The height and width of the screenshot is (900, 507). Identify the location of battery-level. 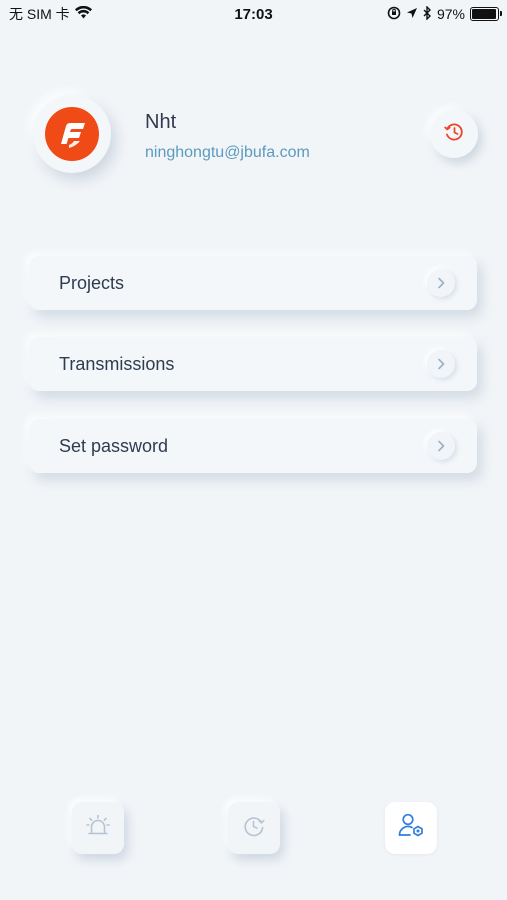
(484, 14).